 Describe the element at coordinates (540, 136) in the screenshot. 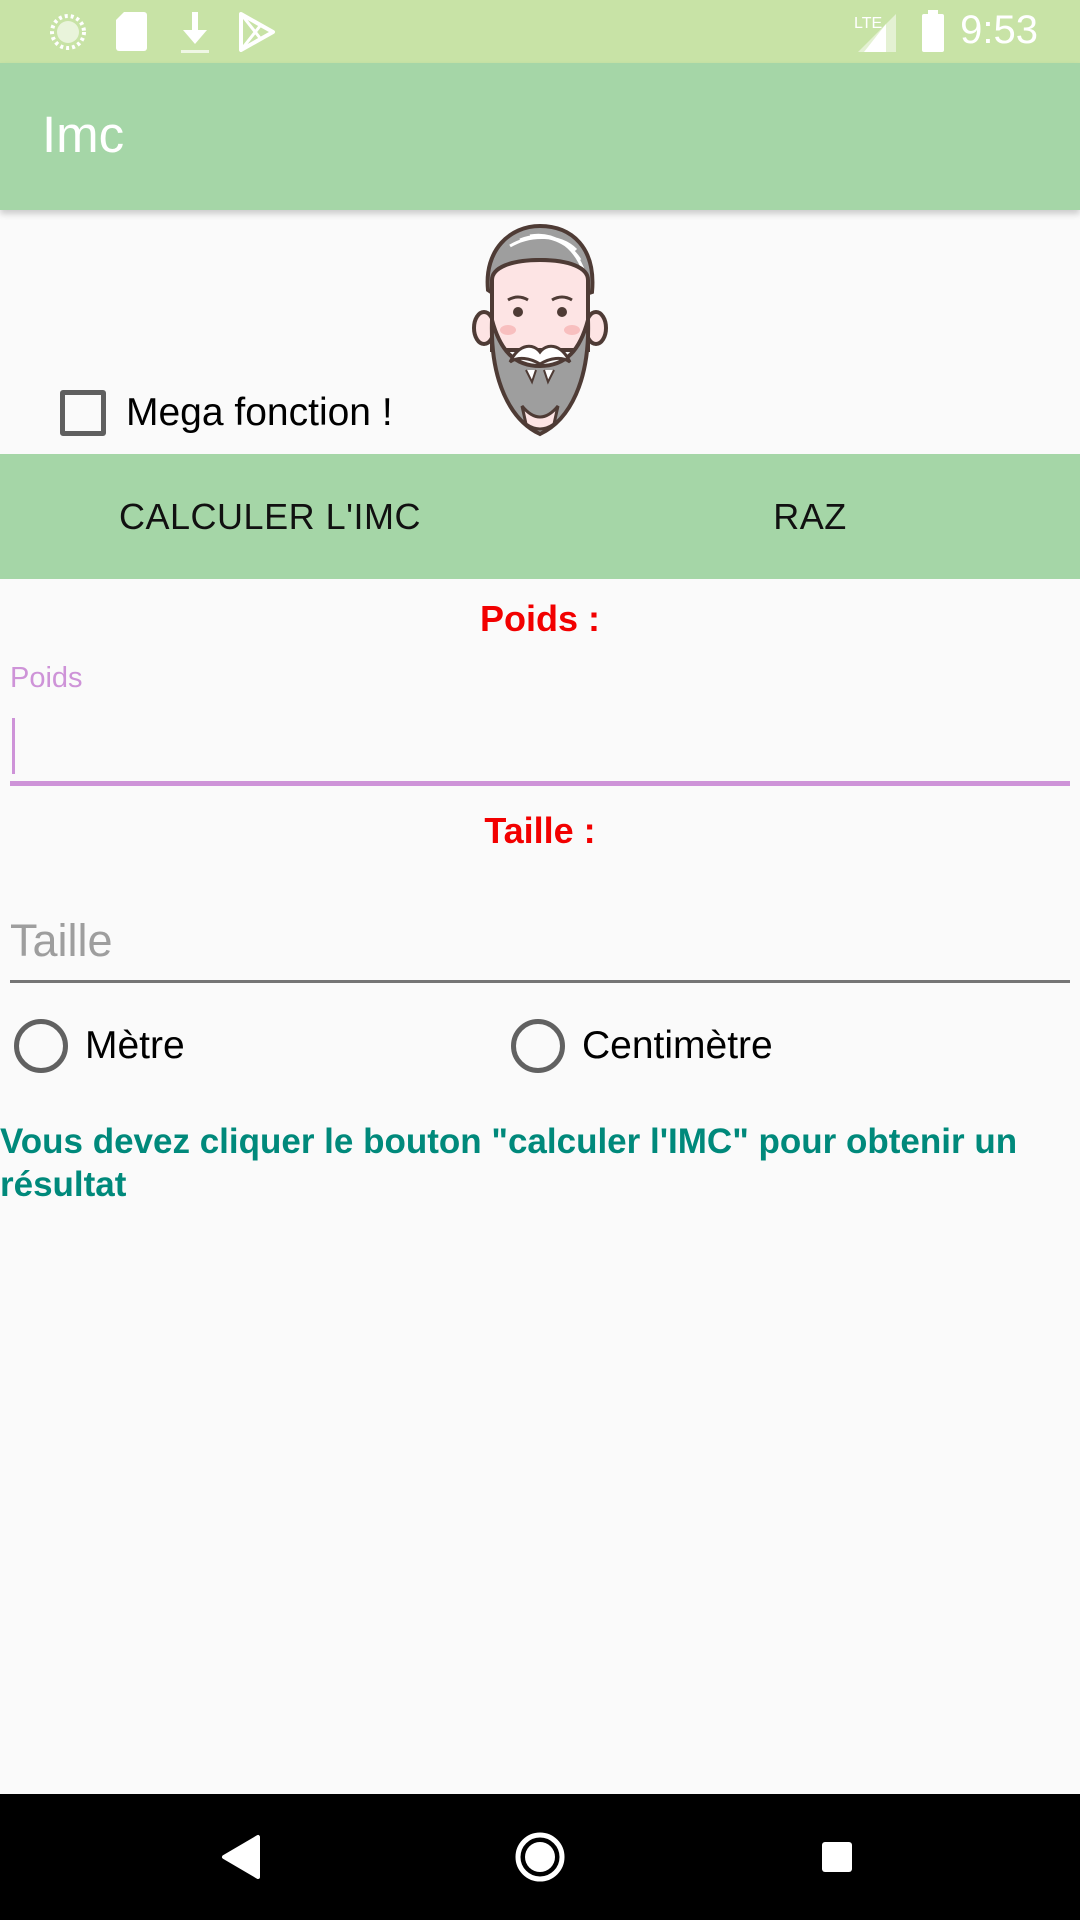

I see `app-bar: Imc` at that location.